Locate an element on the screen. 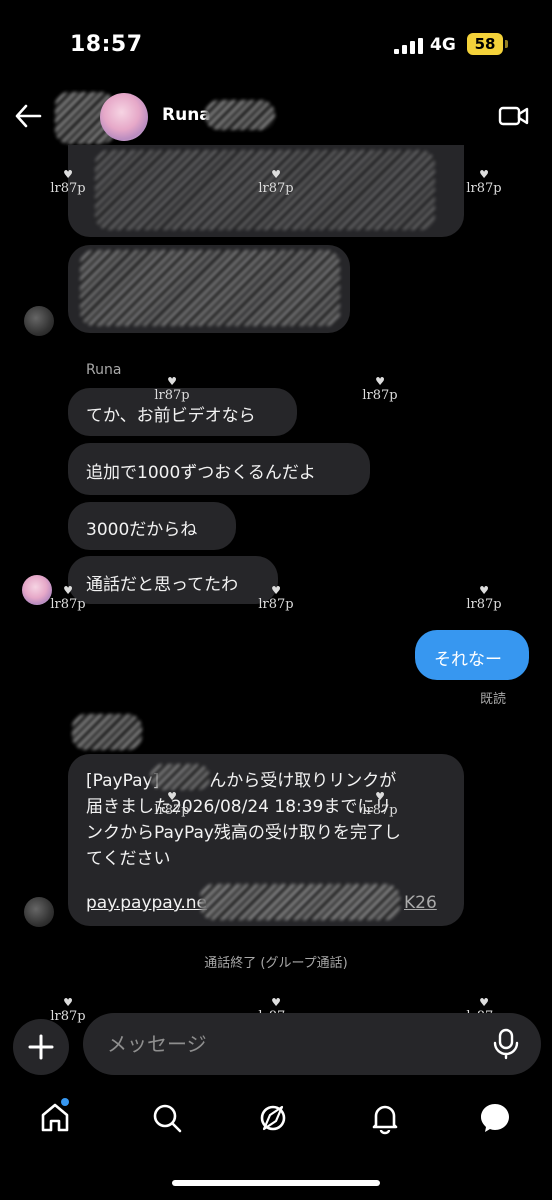 This screenshot has width=552, height=1200. cell-signal-icon is located at coordinates (408, 46).